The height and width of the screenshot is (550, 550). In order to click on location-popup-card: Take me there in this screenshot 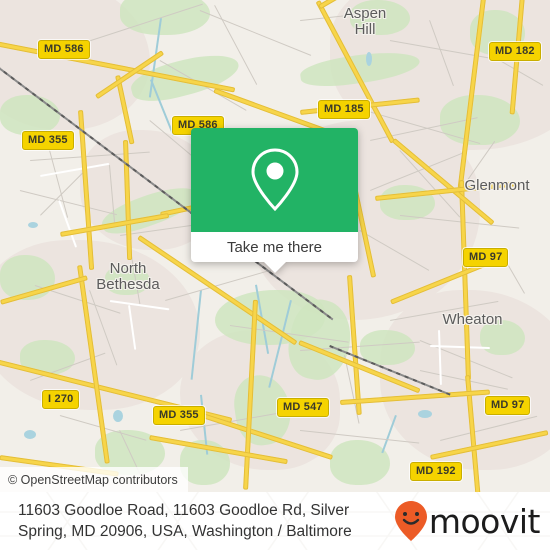, I will do `click(274, 200)`.